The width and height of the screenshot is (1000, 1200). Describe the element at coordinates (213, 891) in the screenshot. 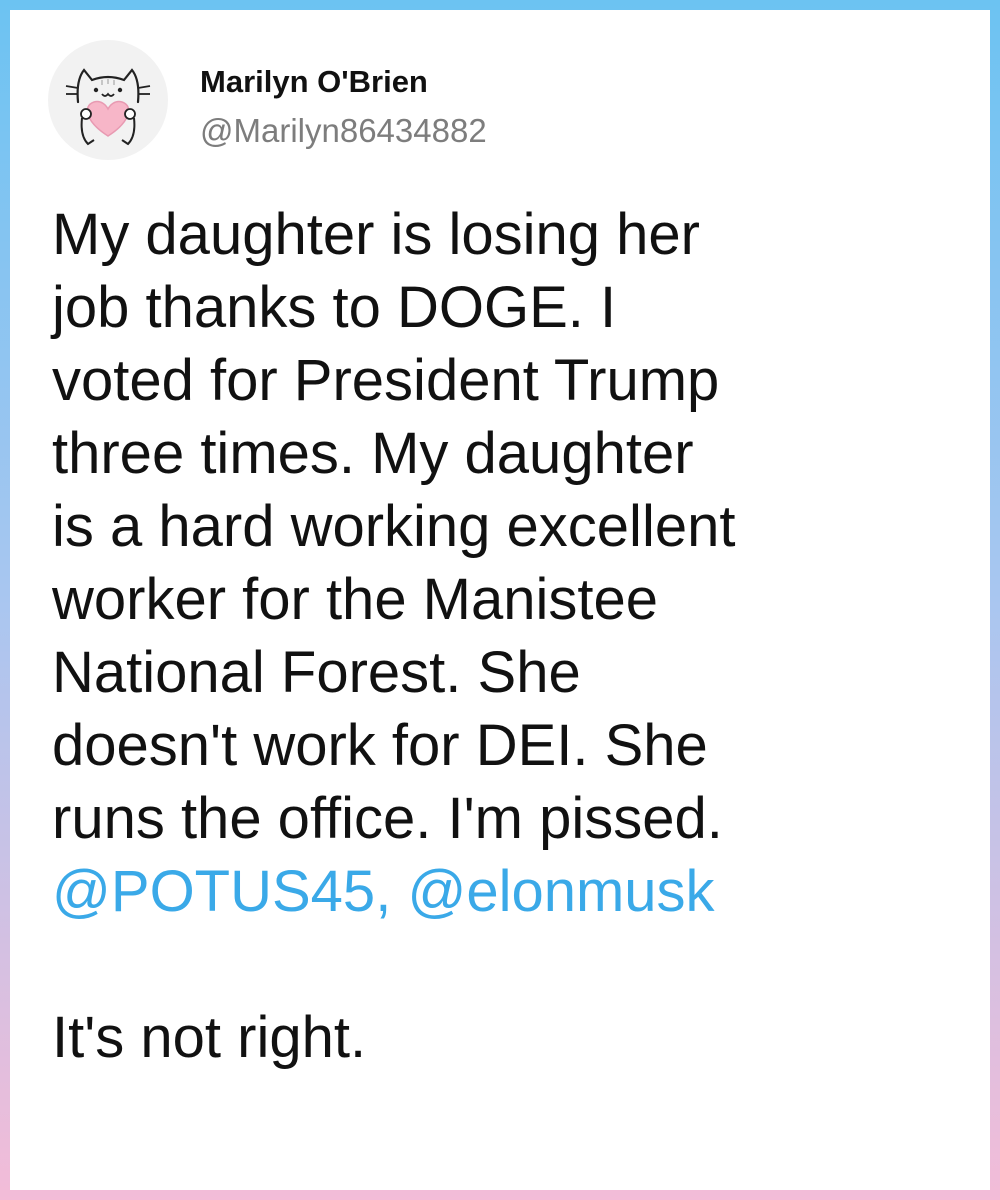

I see `mention-link-potus45: @POTUS45` at that location.